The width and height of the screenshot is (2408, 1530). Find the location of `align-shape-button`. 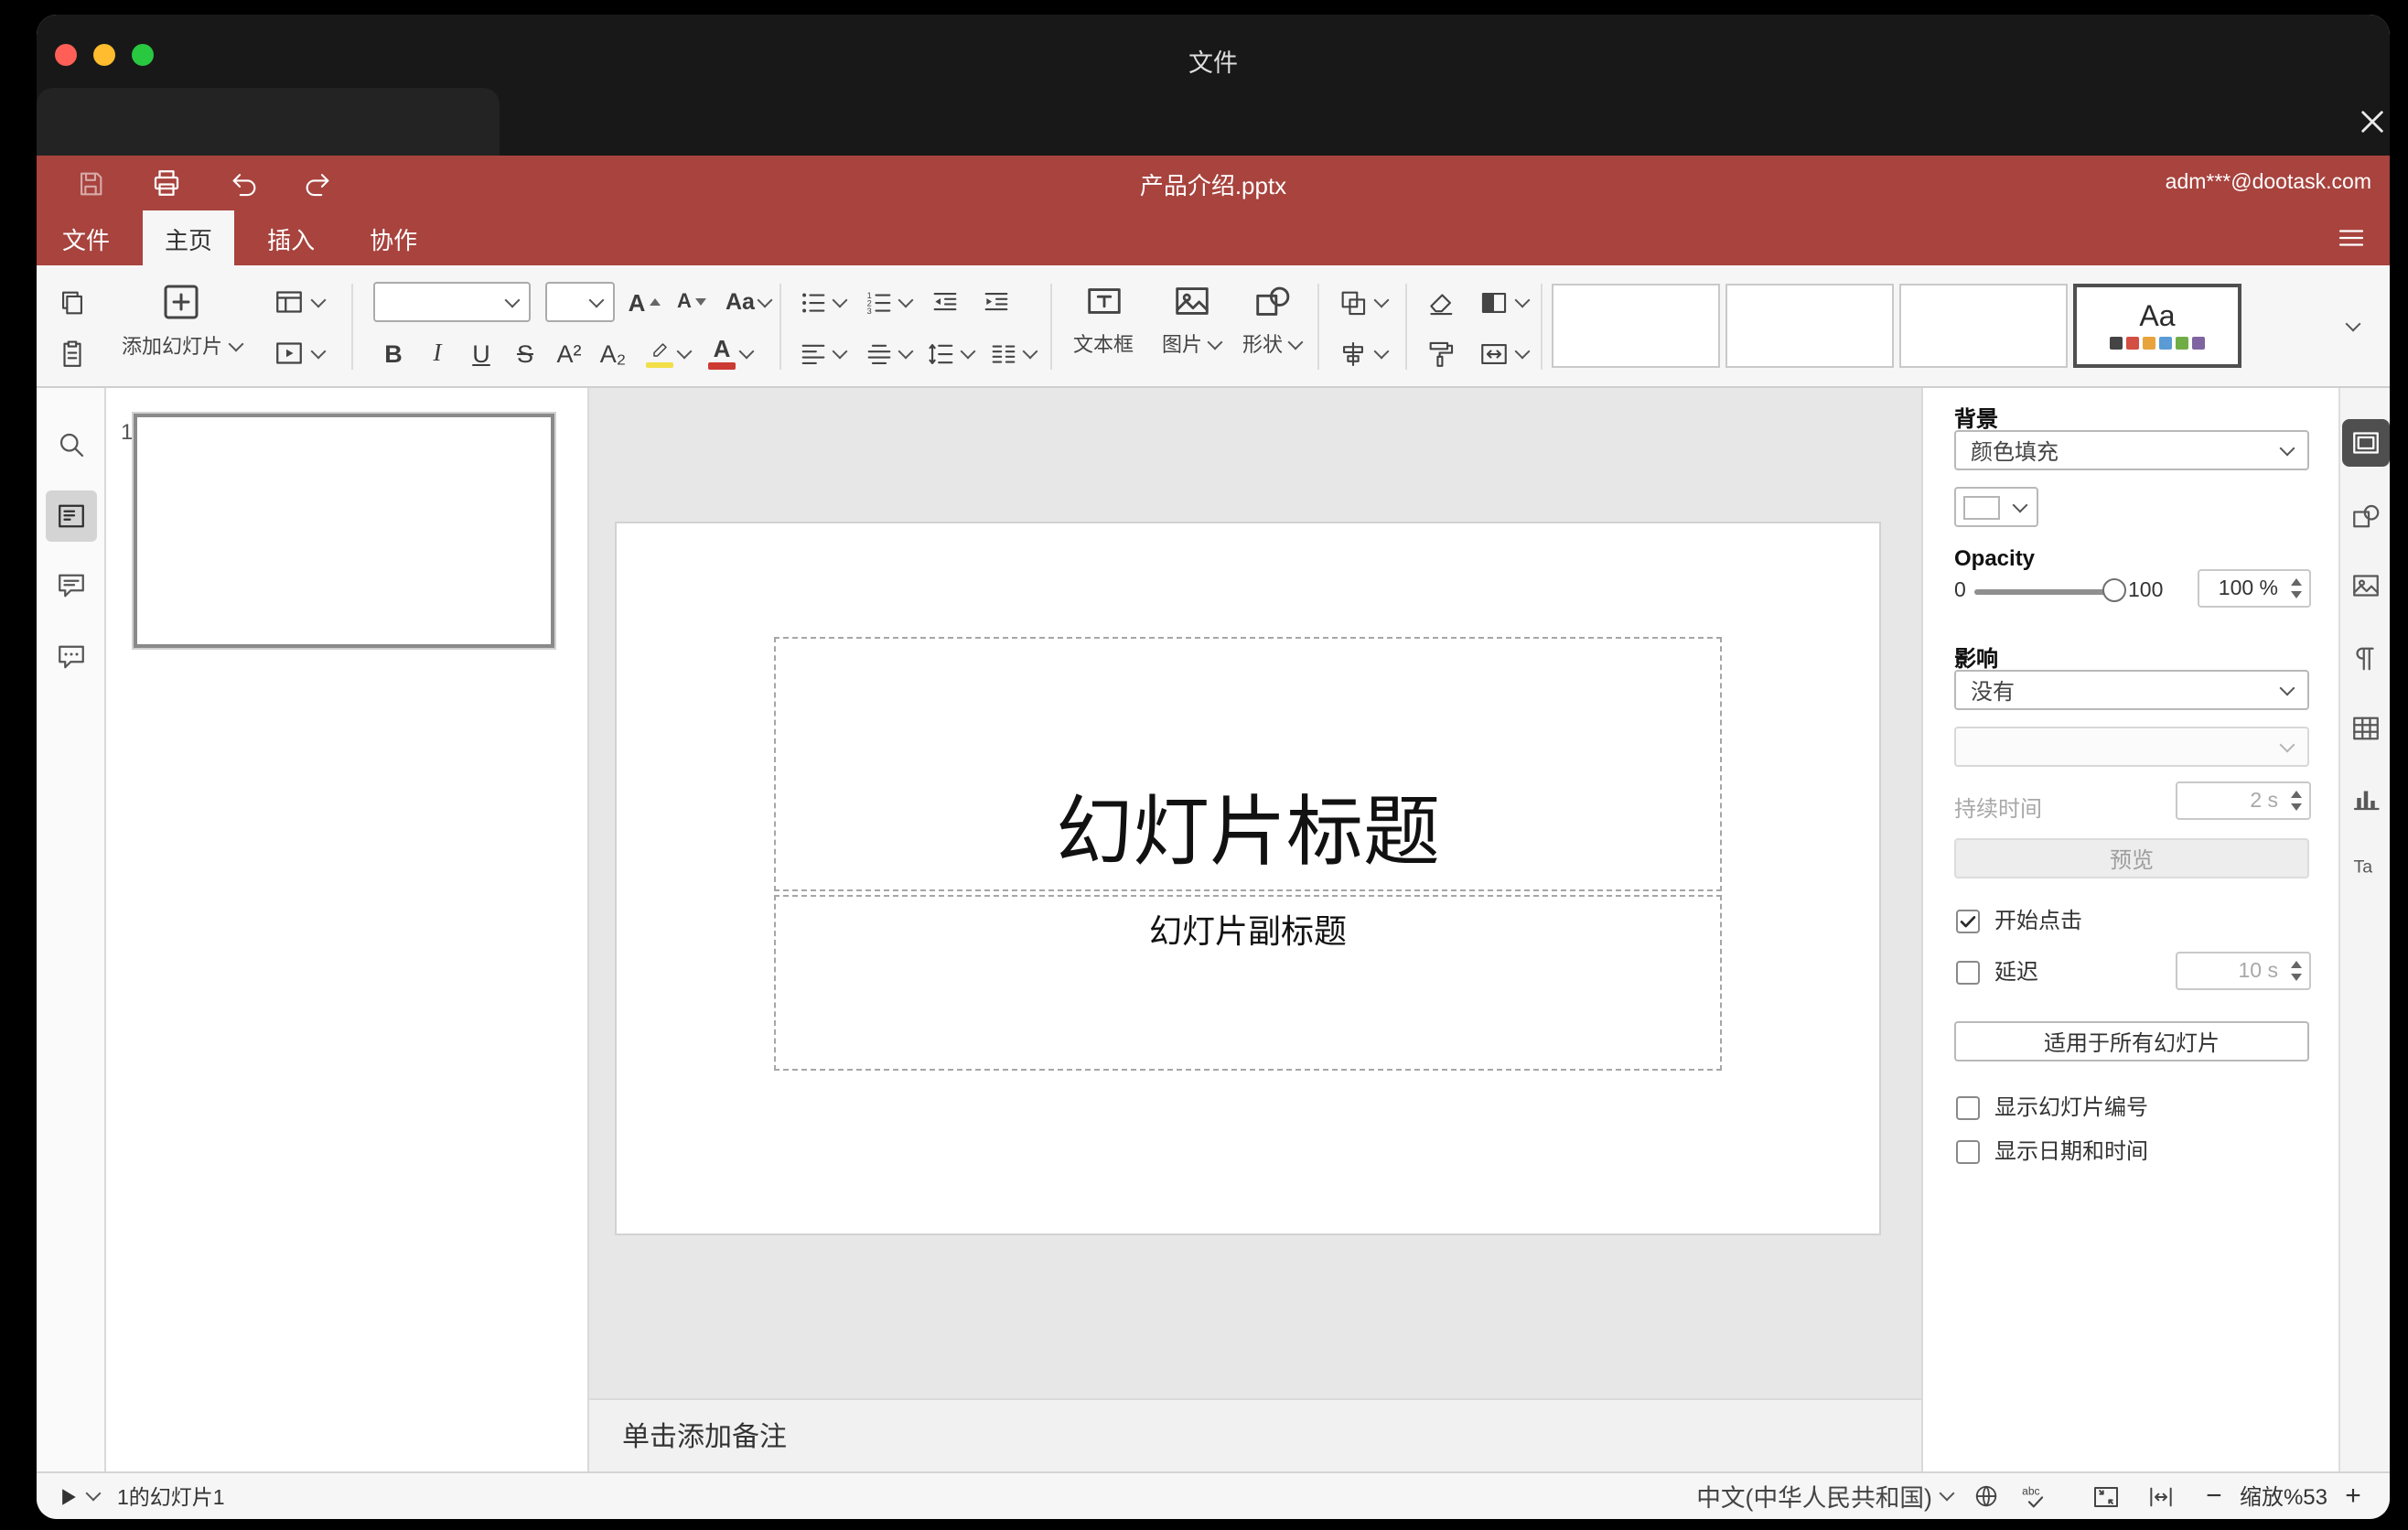

align-shape-button is located at coordinates (1361, 353).